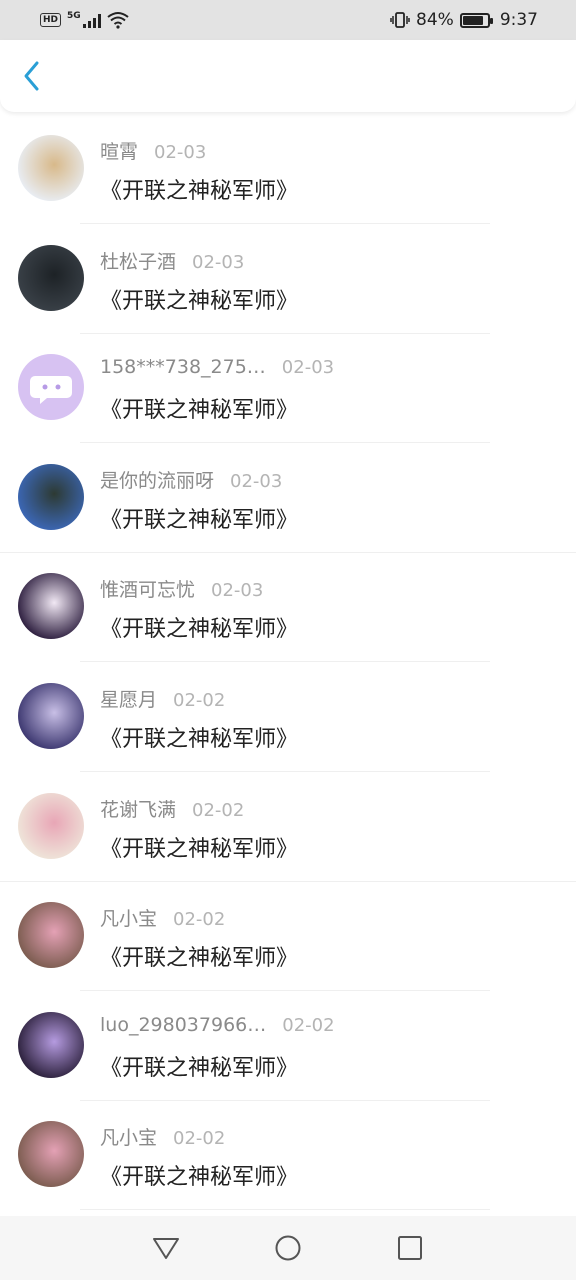 This screenshot has width=576, height=1280. I want to click on list-item: 158***738_275… 02-03 《开联之神秘军师》, so click(288, 389).